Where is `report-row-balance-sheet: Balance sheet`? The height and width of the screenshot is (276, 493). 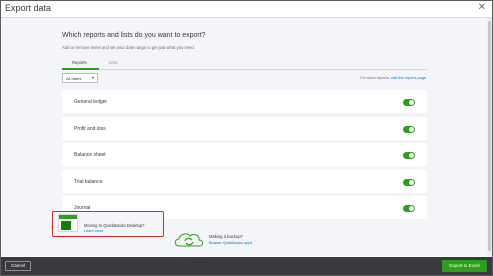 report-row-balance-sheet: Balance sheet is located at coordinates (244, 154).